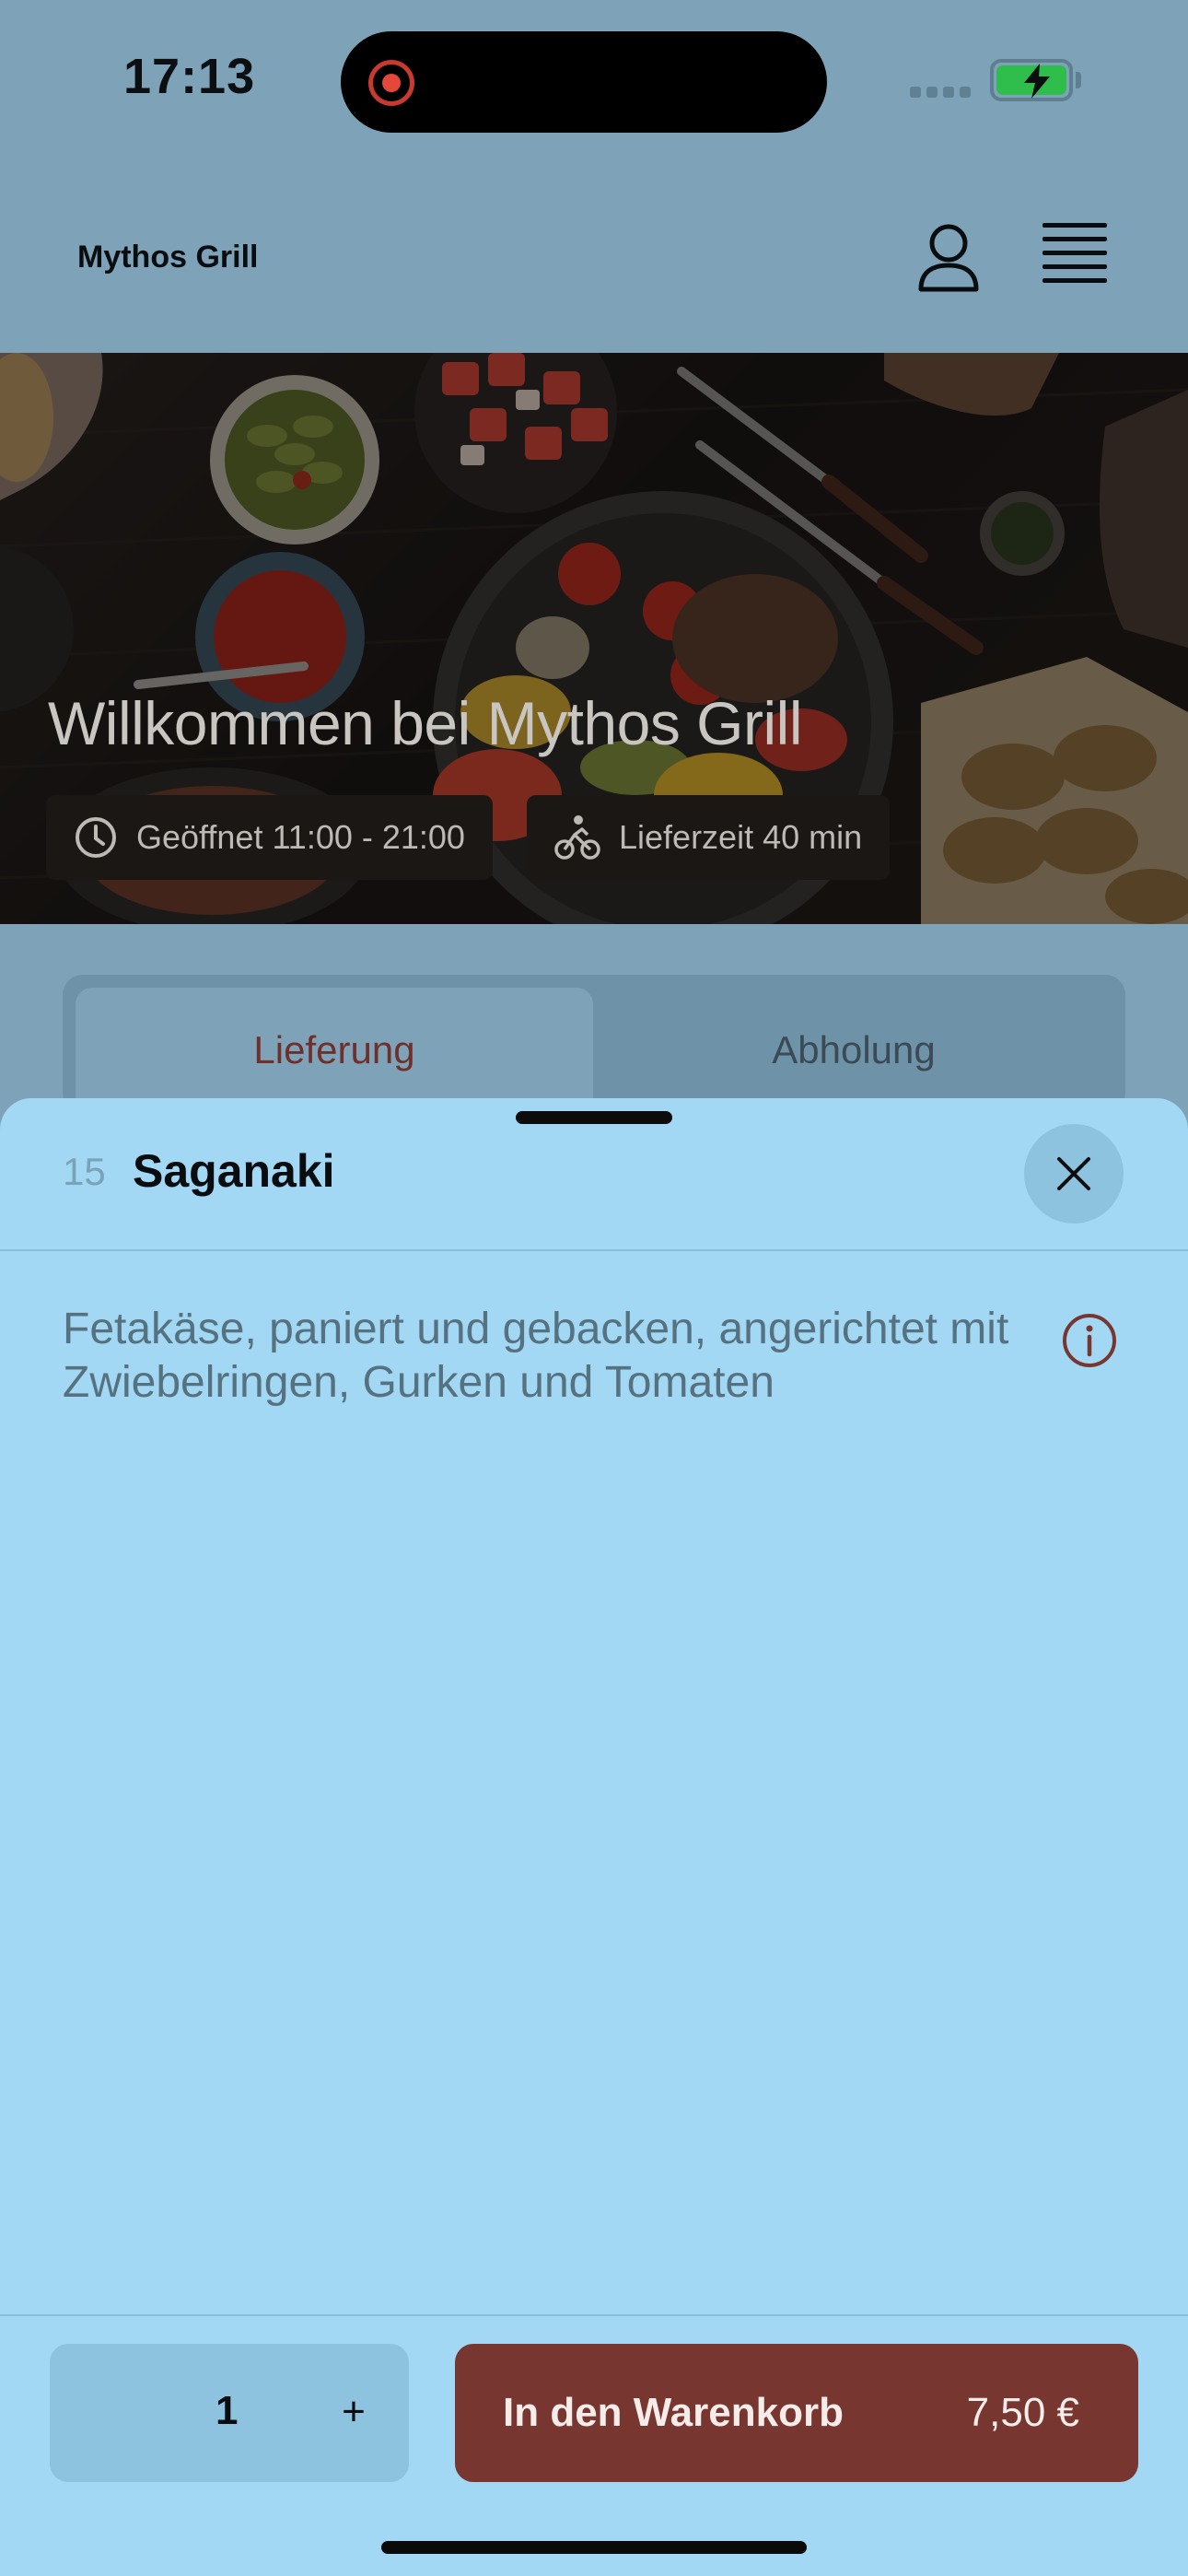  Describe the element at coordinates (853, 1050) in the screenshot. I see `tab-pickup: Abholung` at that location.